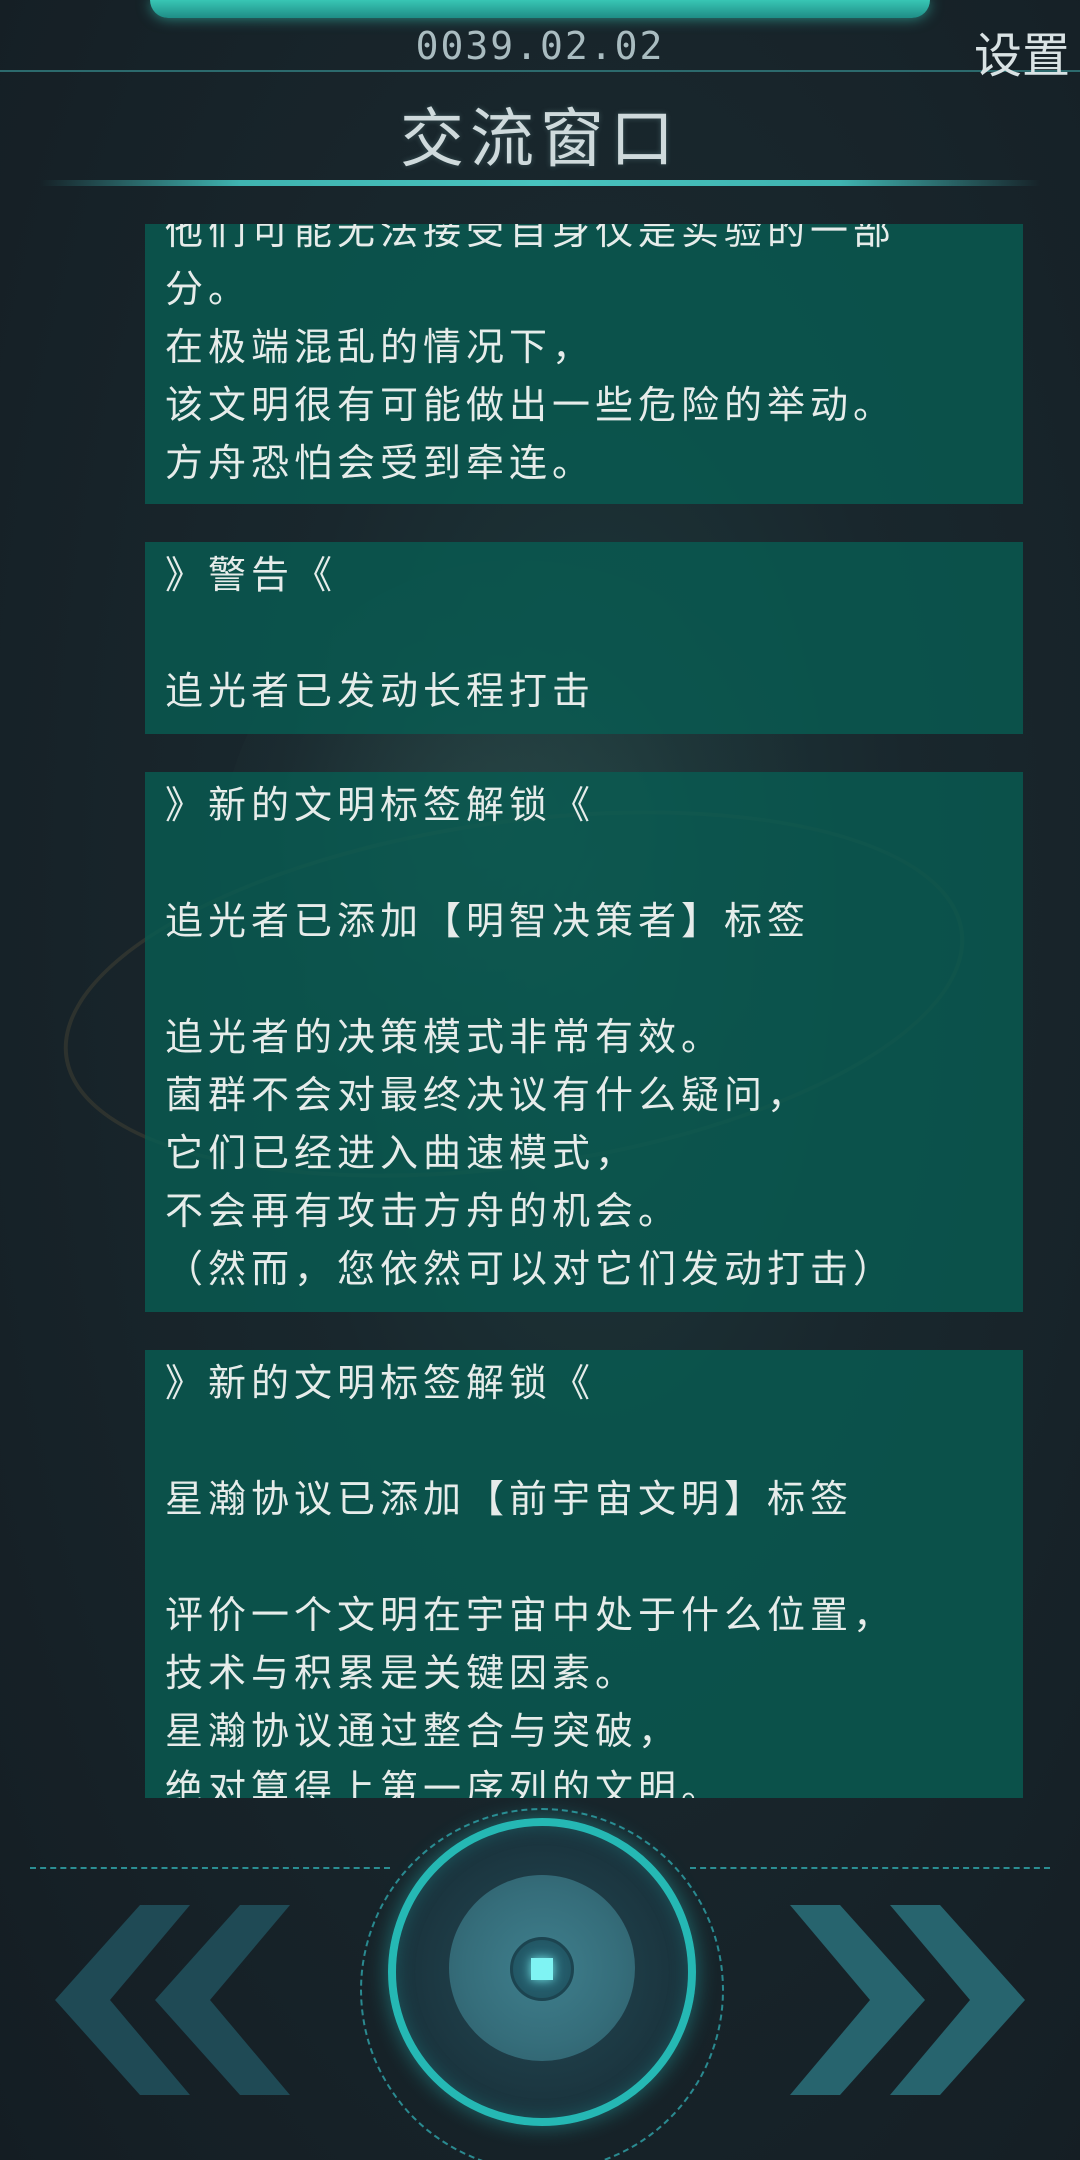  I want to click on title-underline, so click(540, 183).